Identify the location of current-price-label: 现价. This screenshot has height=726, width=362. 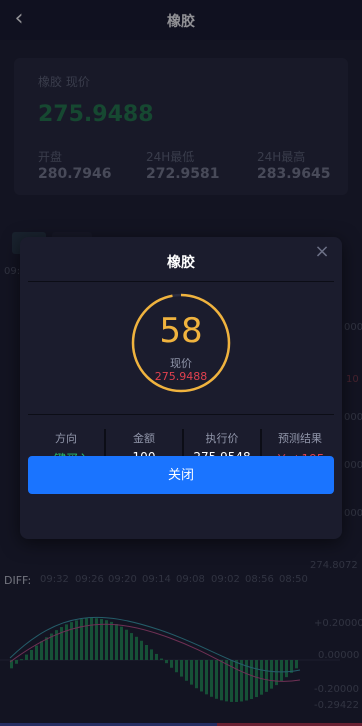
(181, 363).